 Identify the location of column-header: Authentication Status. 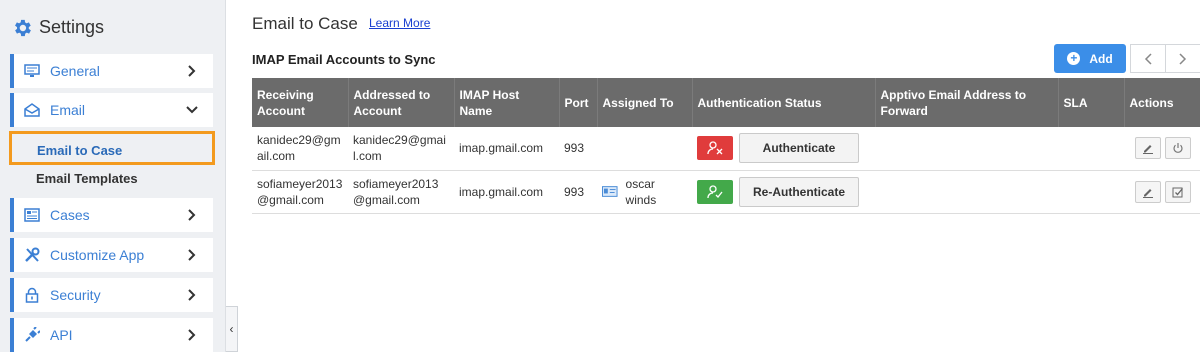
(784, 102).